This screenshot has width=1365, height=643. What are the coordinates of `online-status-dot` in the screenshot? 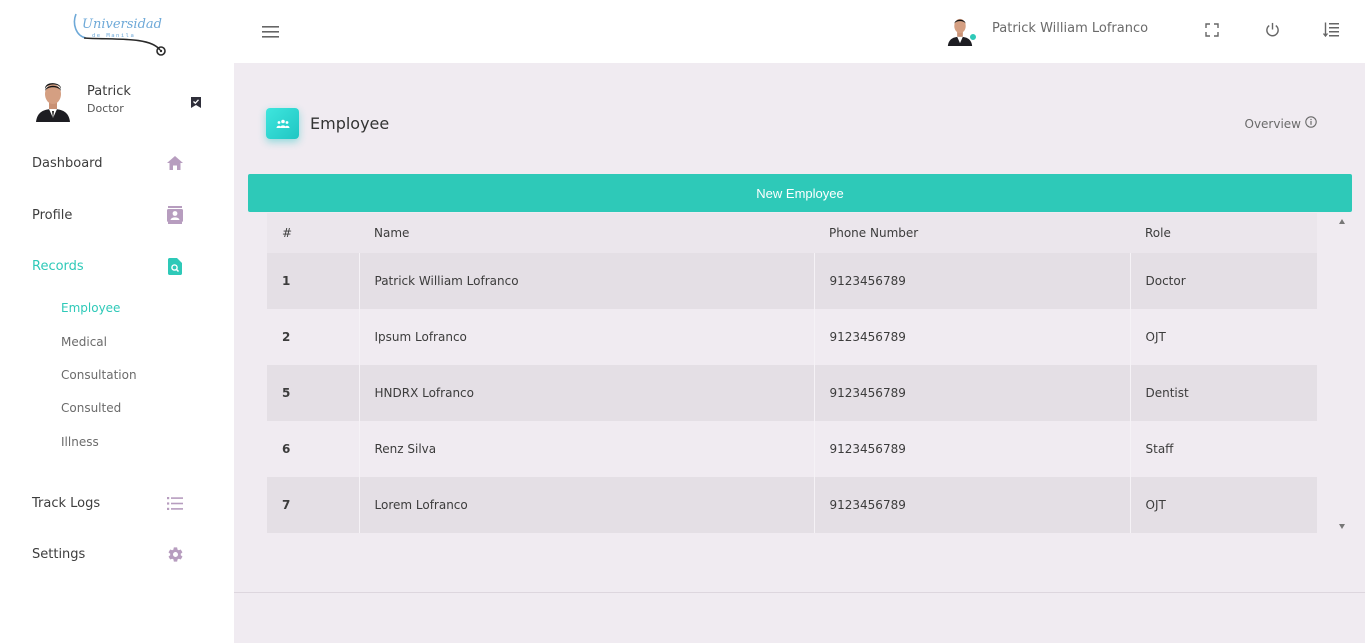 It's located at (973, 37).